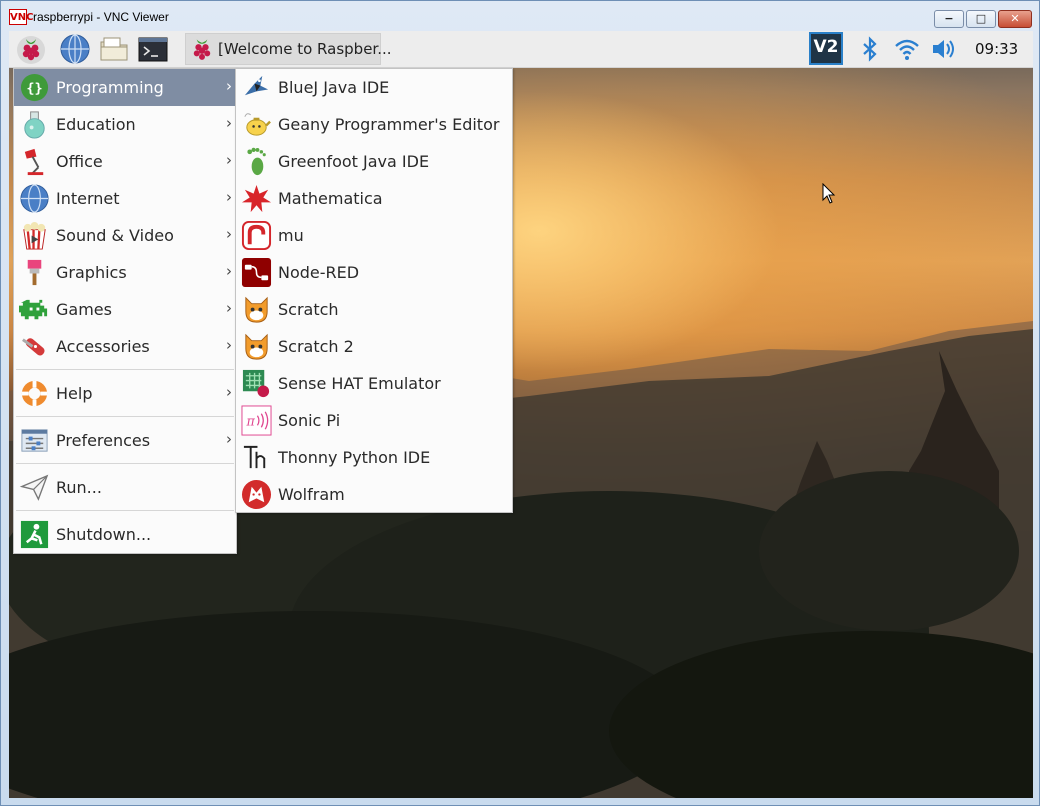  Describe the element at coordinates (256, 198) in the screenshot. I see `mathematica-star-icon` at that location.